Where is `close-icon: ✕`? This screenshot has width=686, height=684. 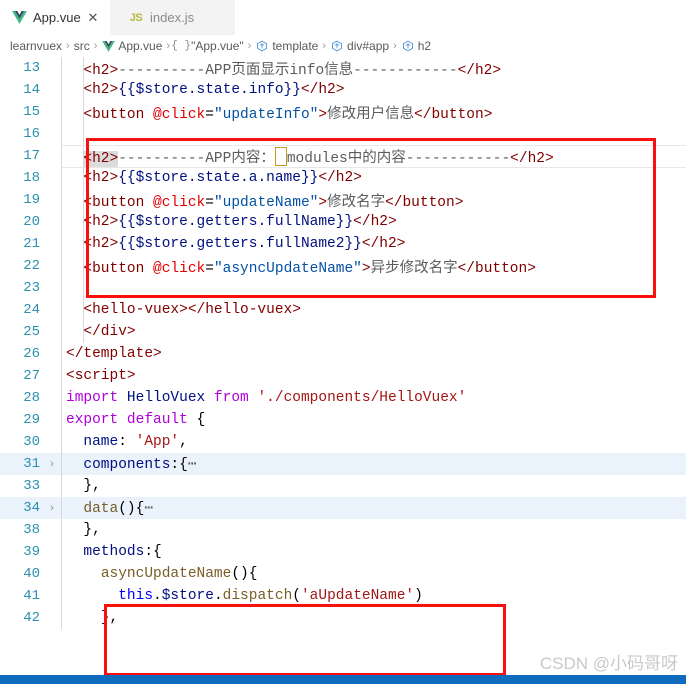
close-icon: ✕ is located at coordinates (93, 18).